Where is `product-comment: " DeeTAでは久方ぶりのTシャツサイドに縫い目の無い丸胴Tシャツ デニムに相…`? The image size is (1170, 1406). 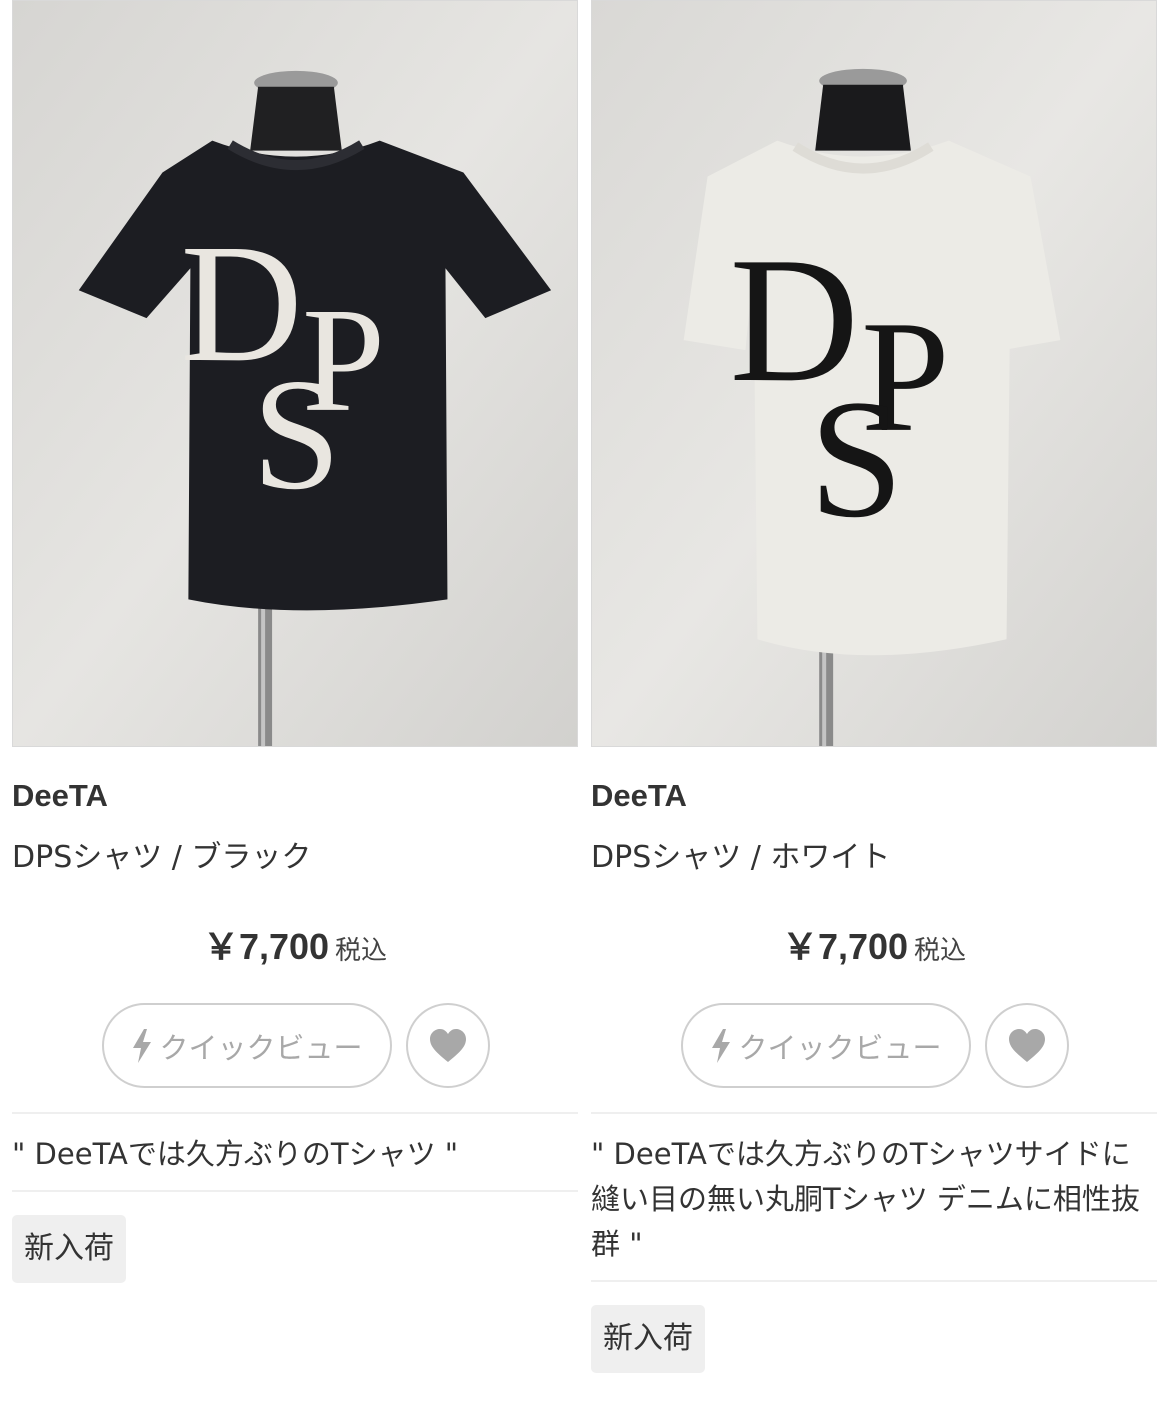
product-comment: " DeeTAでは久方ぶりのTシャツサイドに縫い目の無い丸胴Tシャツ デニムに相… is located at coordinates (865, 1199).